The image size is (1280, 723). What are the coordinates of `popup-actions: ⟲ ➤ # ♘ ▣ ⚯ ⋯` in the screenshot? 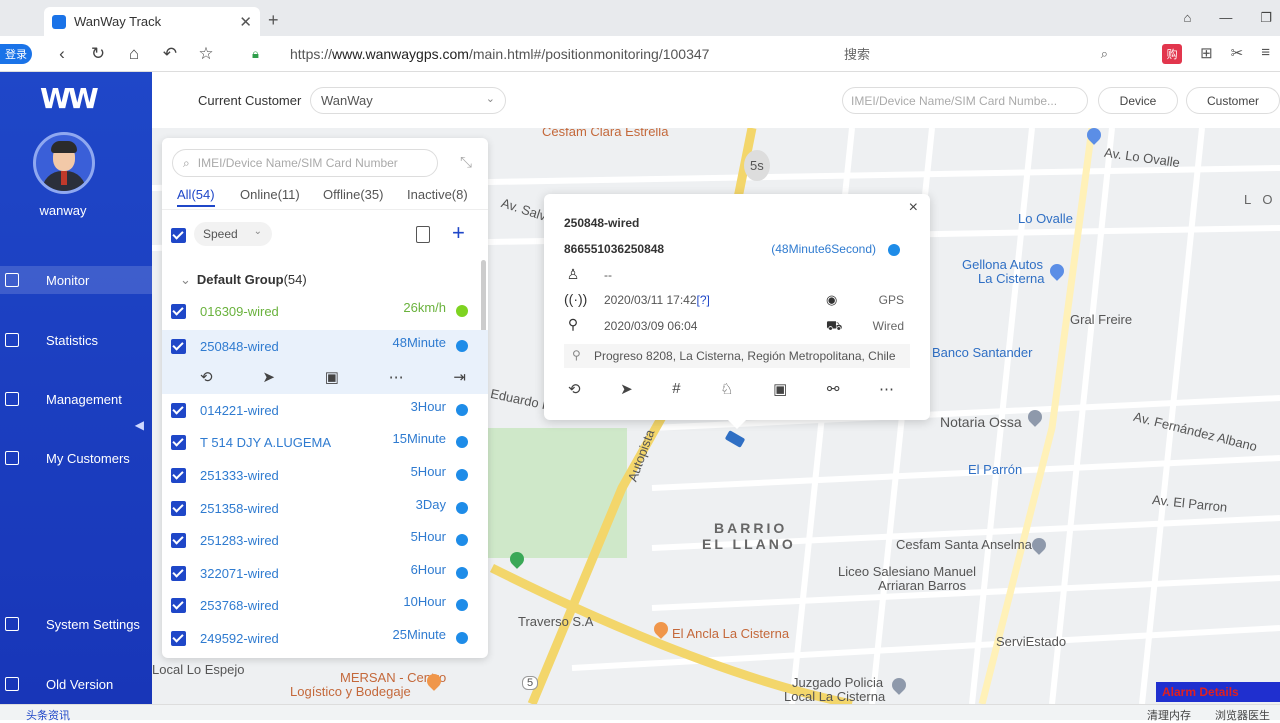 It's located at (731, 389).